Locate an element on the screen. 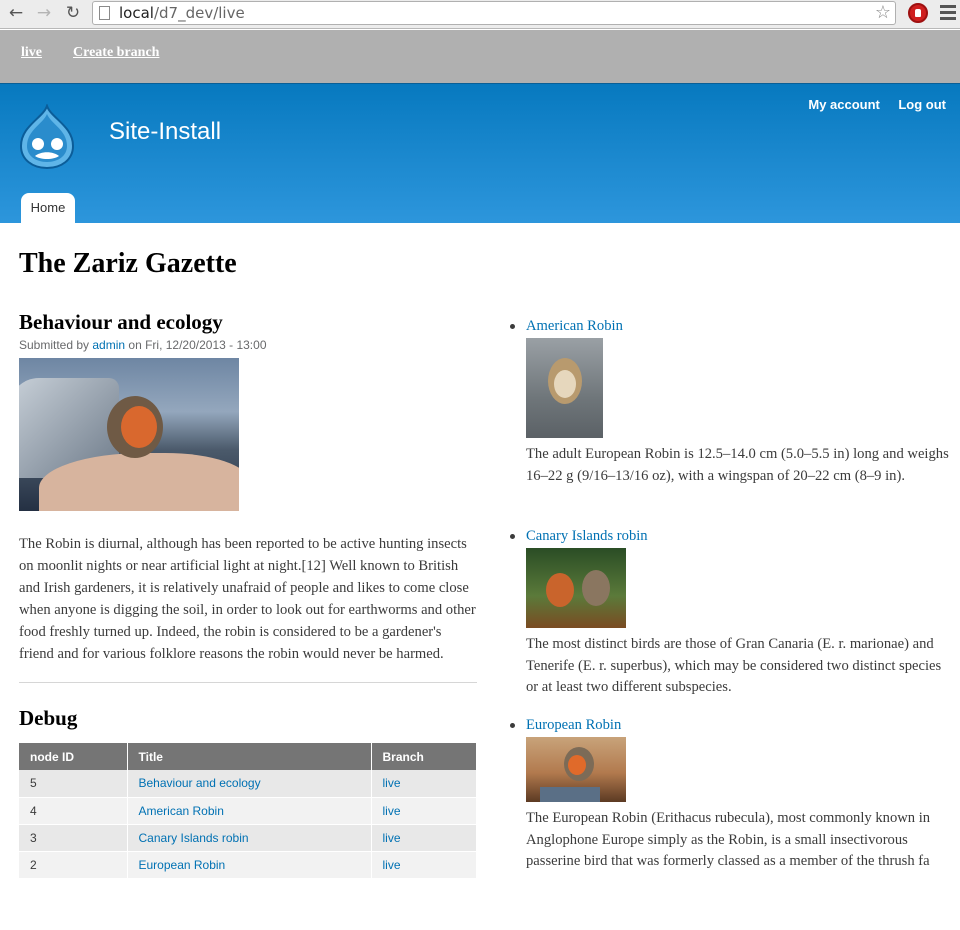 The height and width of the screenshot is (930, 960). author-link: admin is located at coordinates (108, 345).